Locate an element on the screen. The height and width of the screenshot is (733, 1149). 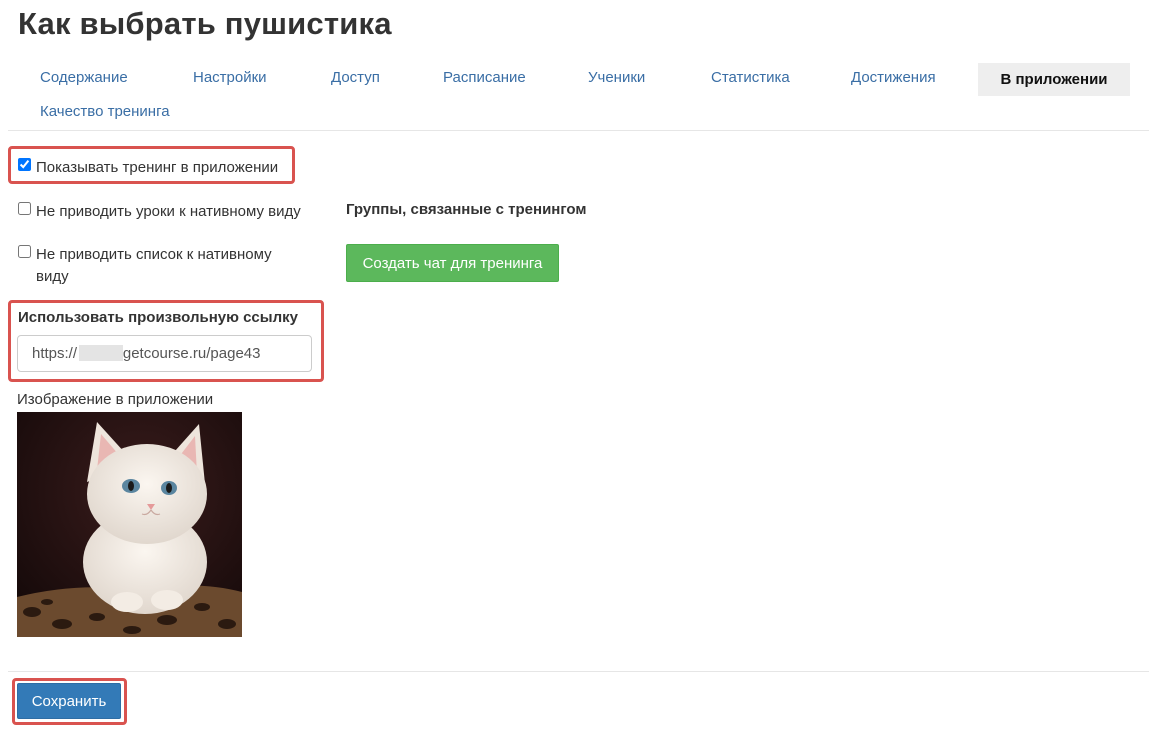
tab-schedule: Расписание is located at coordinates (484, 77).